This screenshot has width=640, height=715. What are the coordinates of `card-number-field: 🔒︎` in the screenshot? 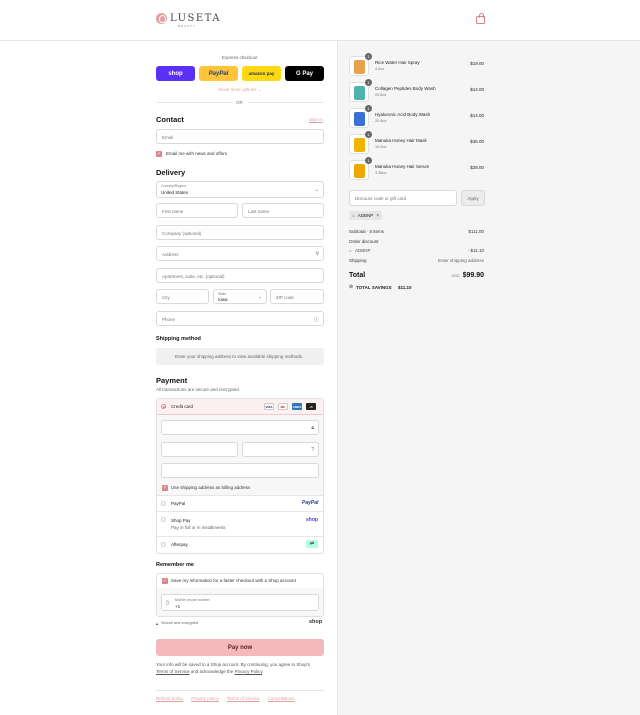 It's located at (240, 427).